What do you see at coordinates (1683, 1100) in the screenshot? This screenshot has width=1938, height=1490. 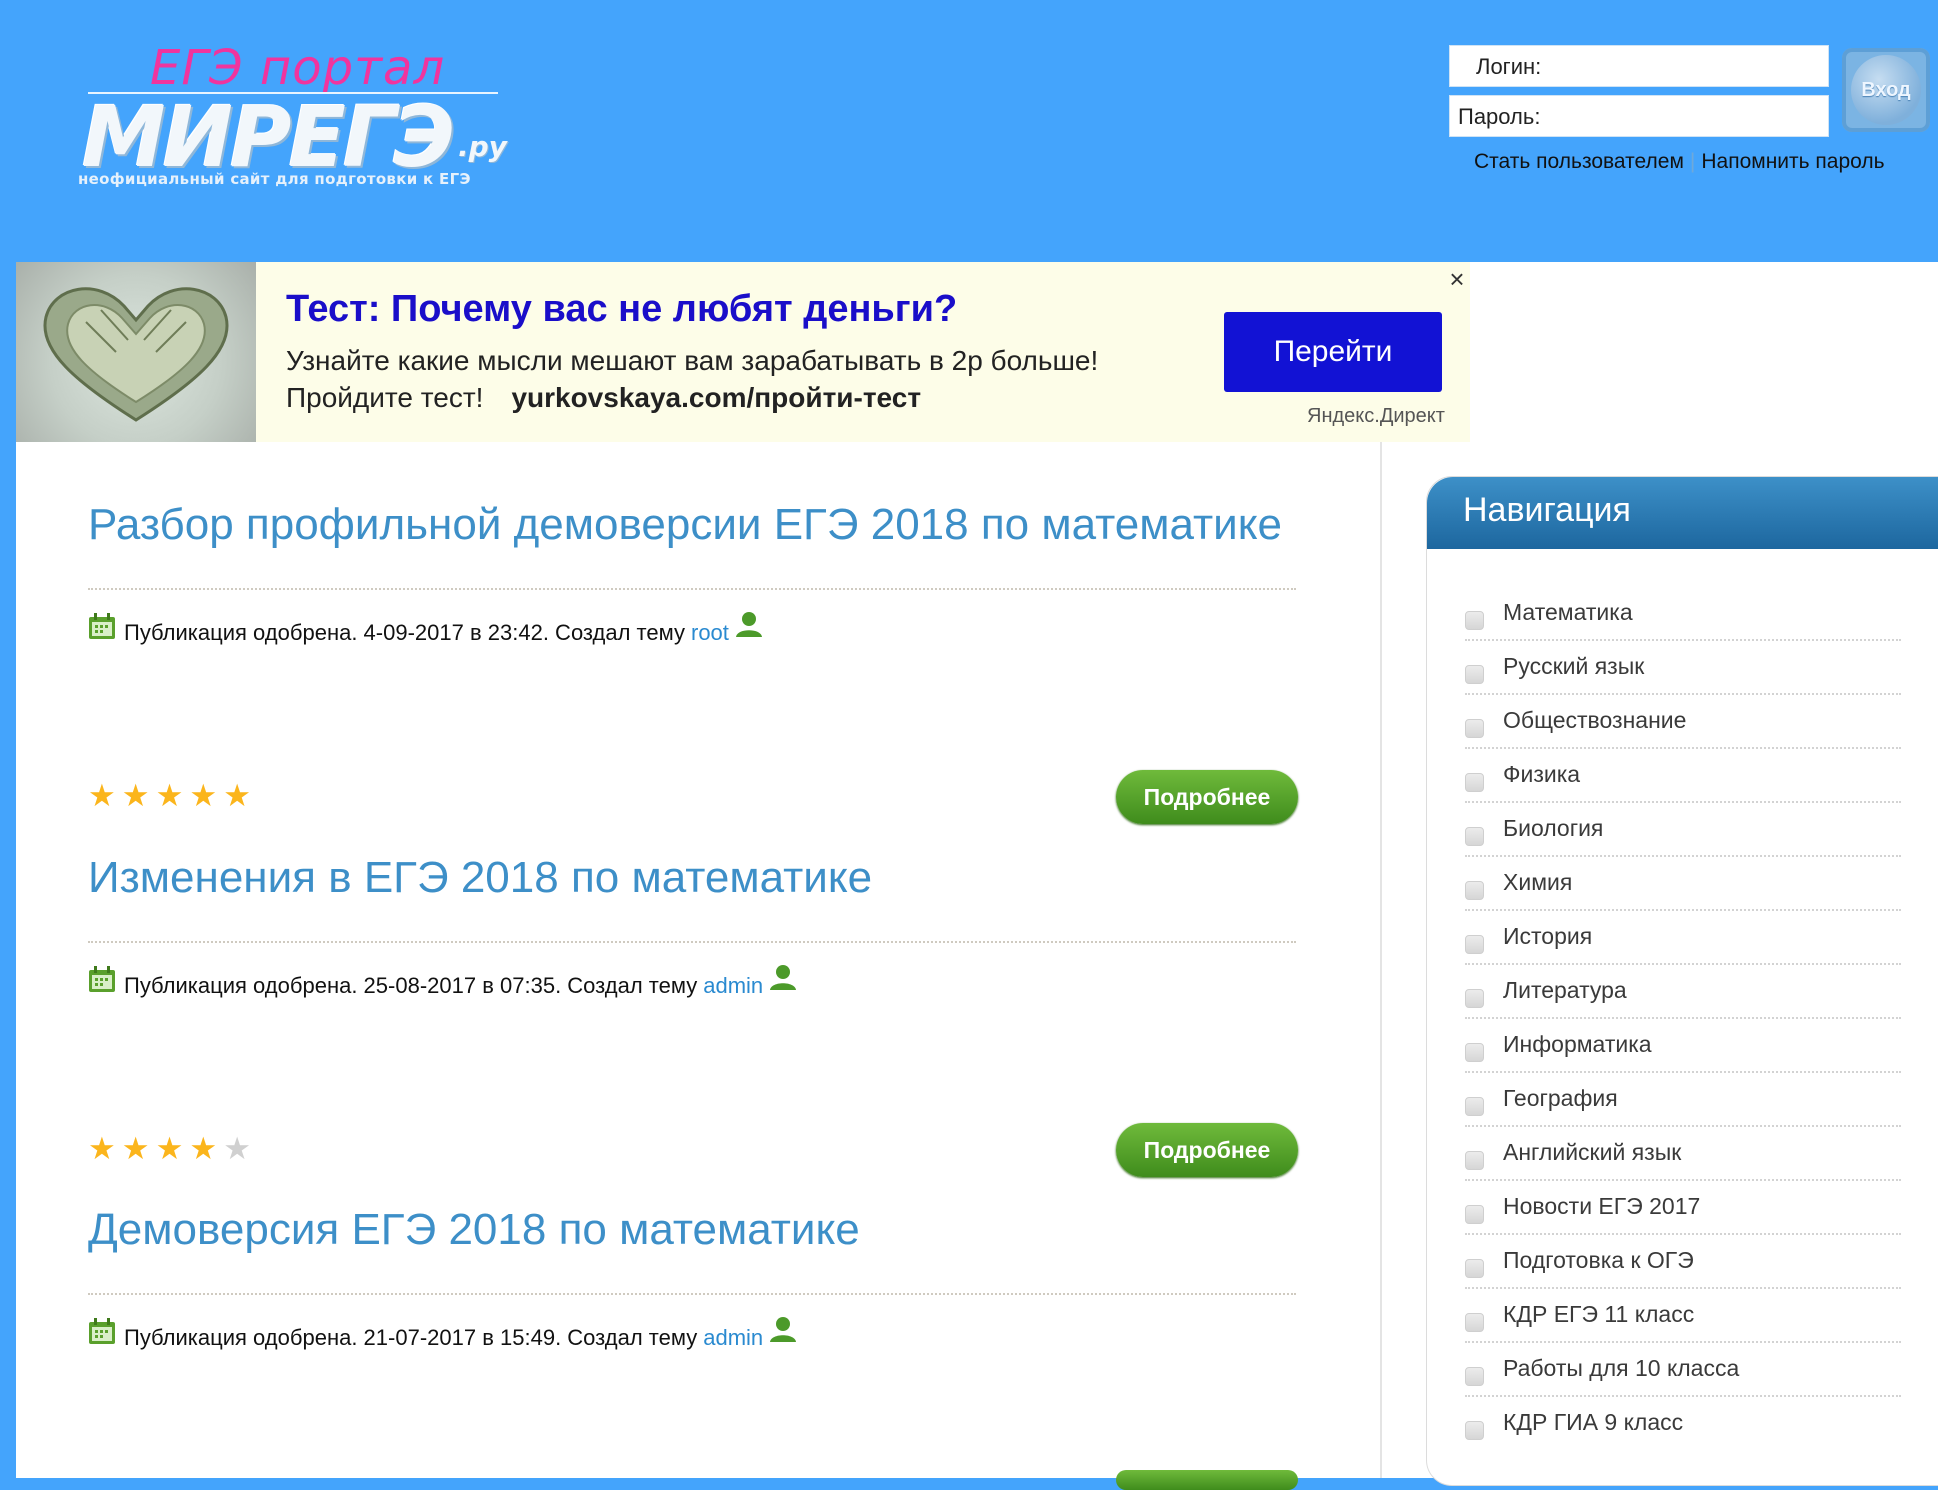 I see `sidebar-item: География` at bounding box center [1683, 1100].